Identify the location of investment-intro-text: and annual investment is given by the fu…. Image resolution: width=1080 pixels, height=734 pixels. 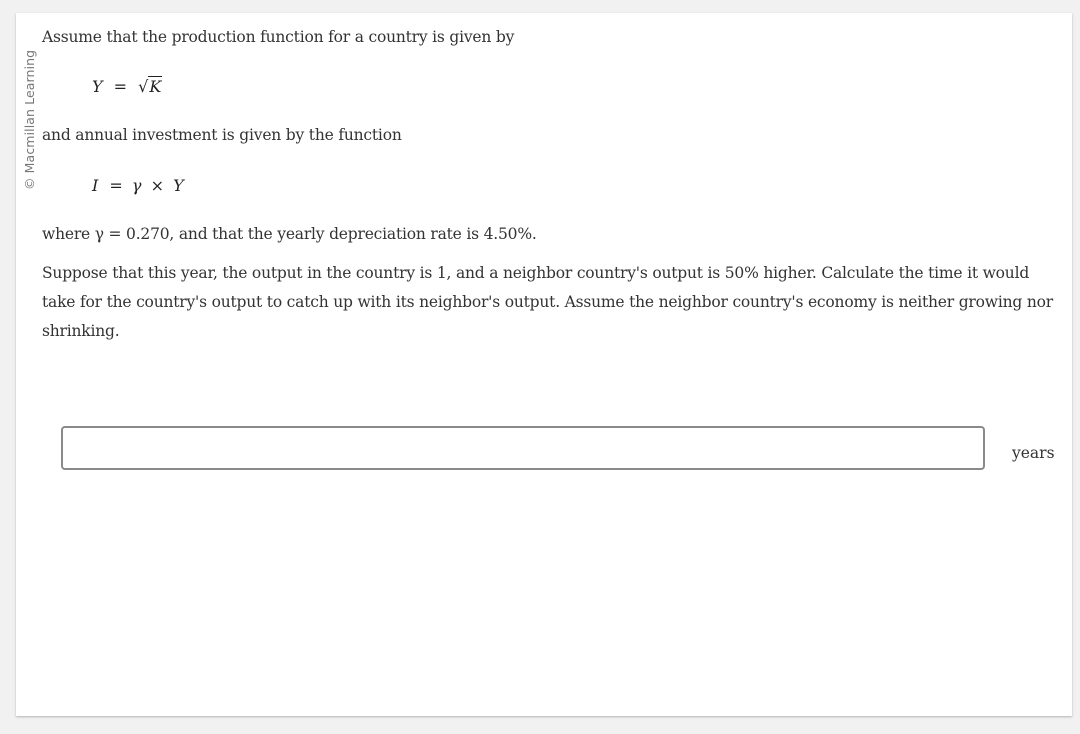
(222, 135).